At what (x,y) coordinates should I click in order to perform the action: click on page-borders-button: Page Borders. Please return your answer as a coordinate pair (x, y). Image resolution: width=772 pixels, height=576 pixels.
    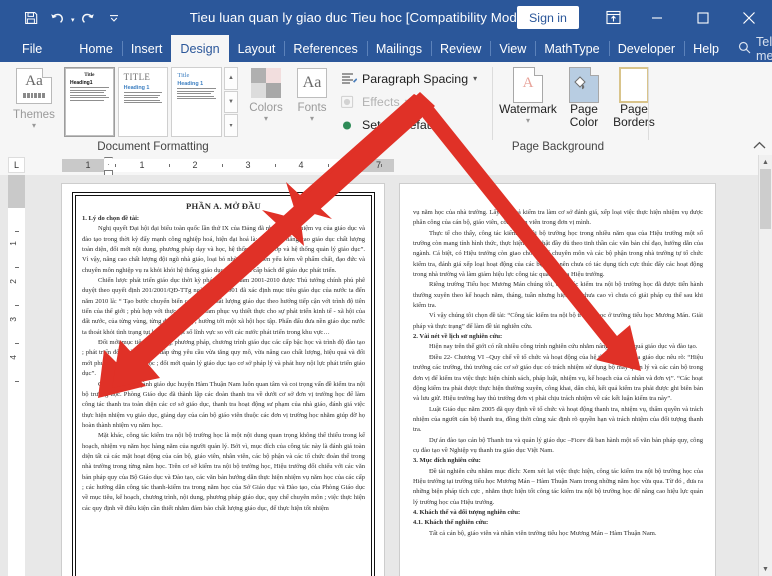
    Looking at the image, I should click on (634, 98).